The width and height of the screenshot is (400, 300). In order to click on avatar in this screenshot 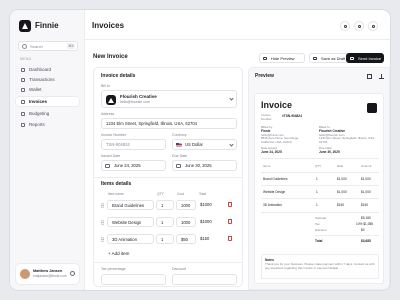, I will do `click(25, 274)`.